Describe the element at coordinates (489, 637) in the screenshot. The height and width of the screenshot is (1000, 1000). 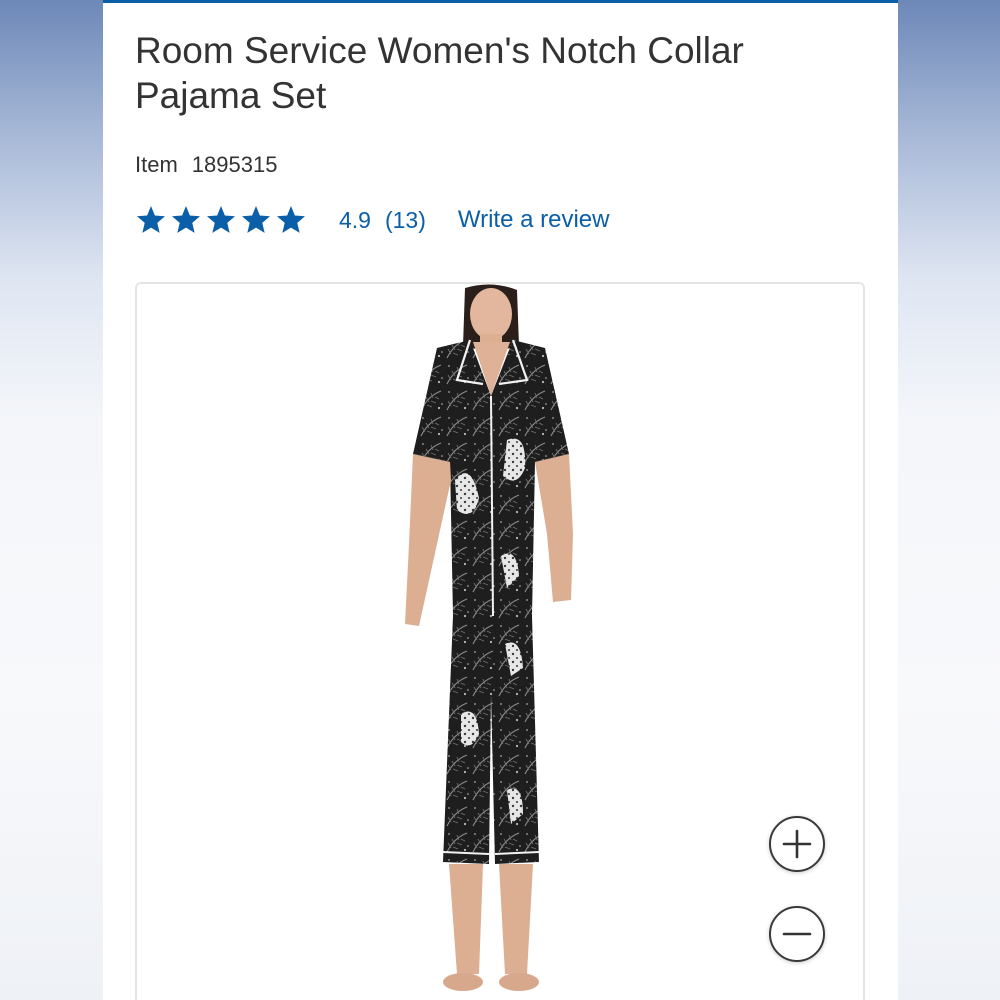
I see `product-image` at that location.